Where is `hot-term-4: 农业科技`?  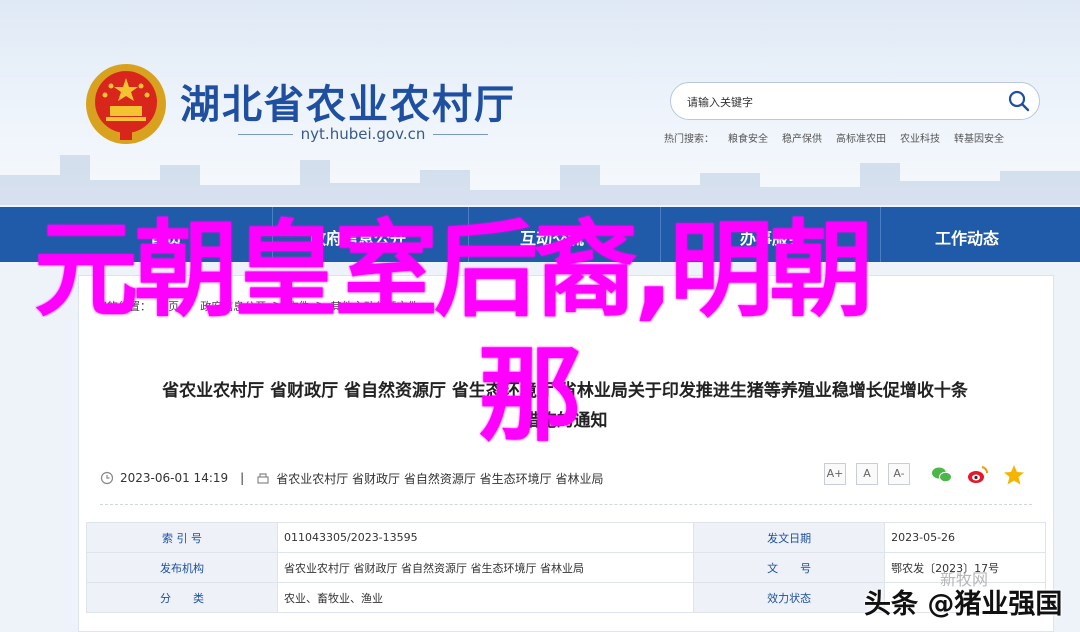 hot-term-4: 农业科技 is located at coordinates (920, 137).